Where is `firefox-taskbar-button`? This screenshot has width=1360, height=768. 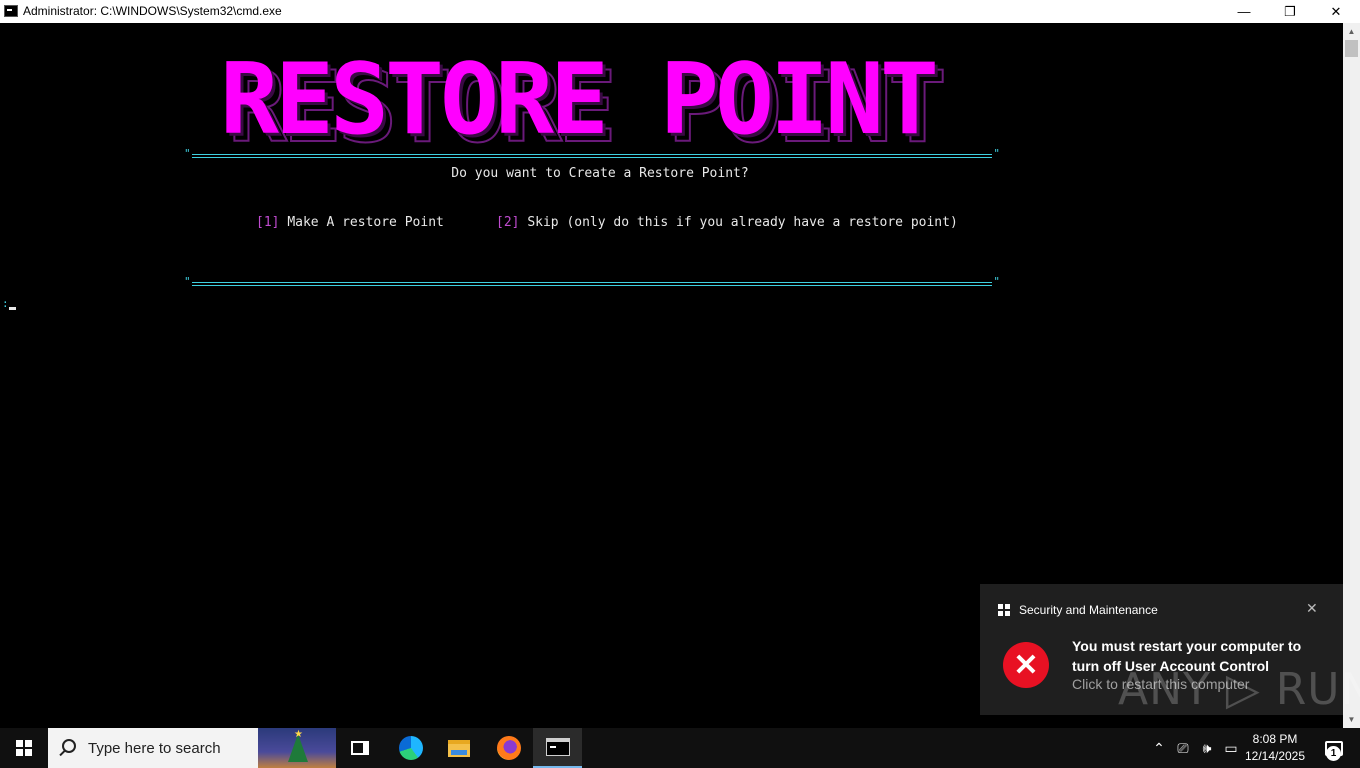 firefox-taskbar-button is located at coordinates (509, 748).